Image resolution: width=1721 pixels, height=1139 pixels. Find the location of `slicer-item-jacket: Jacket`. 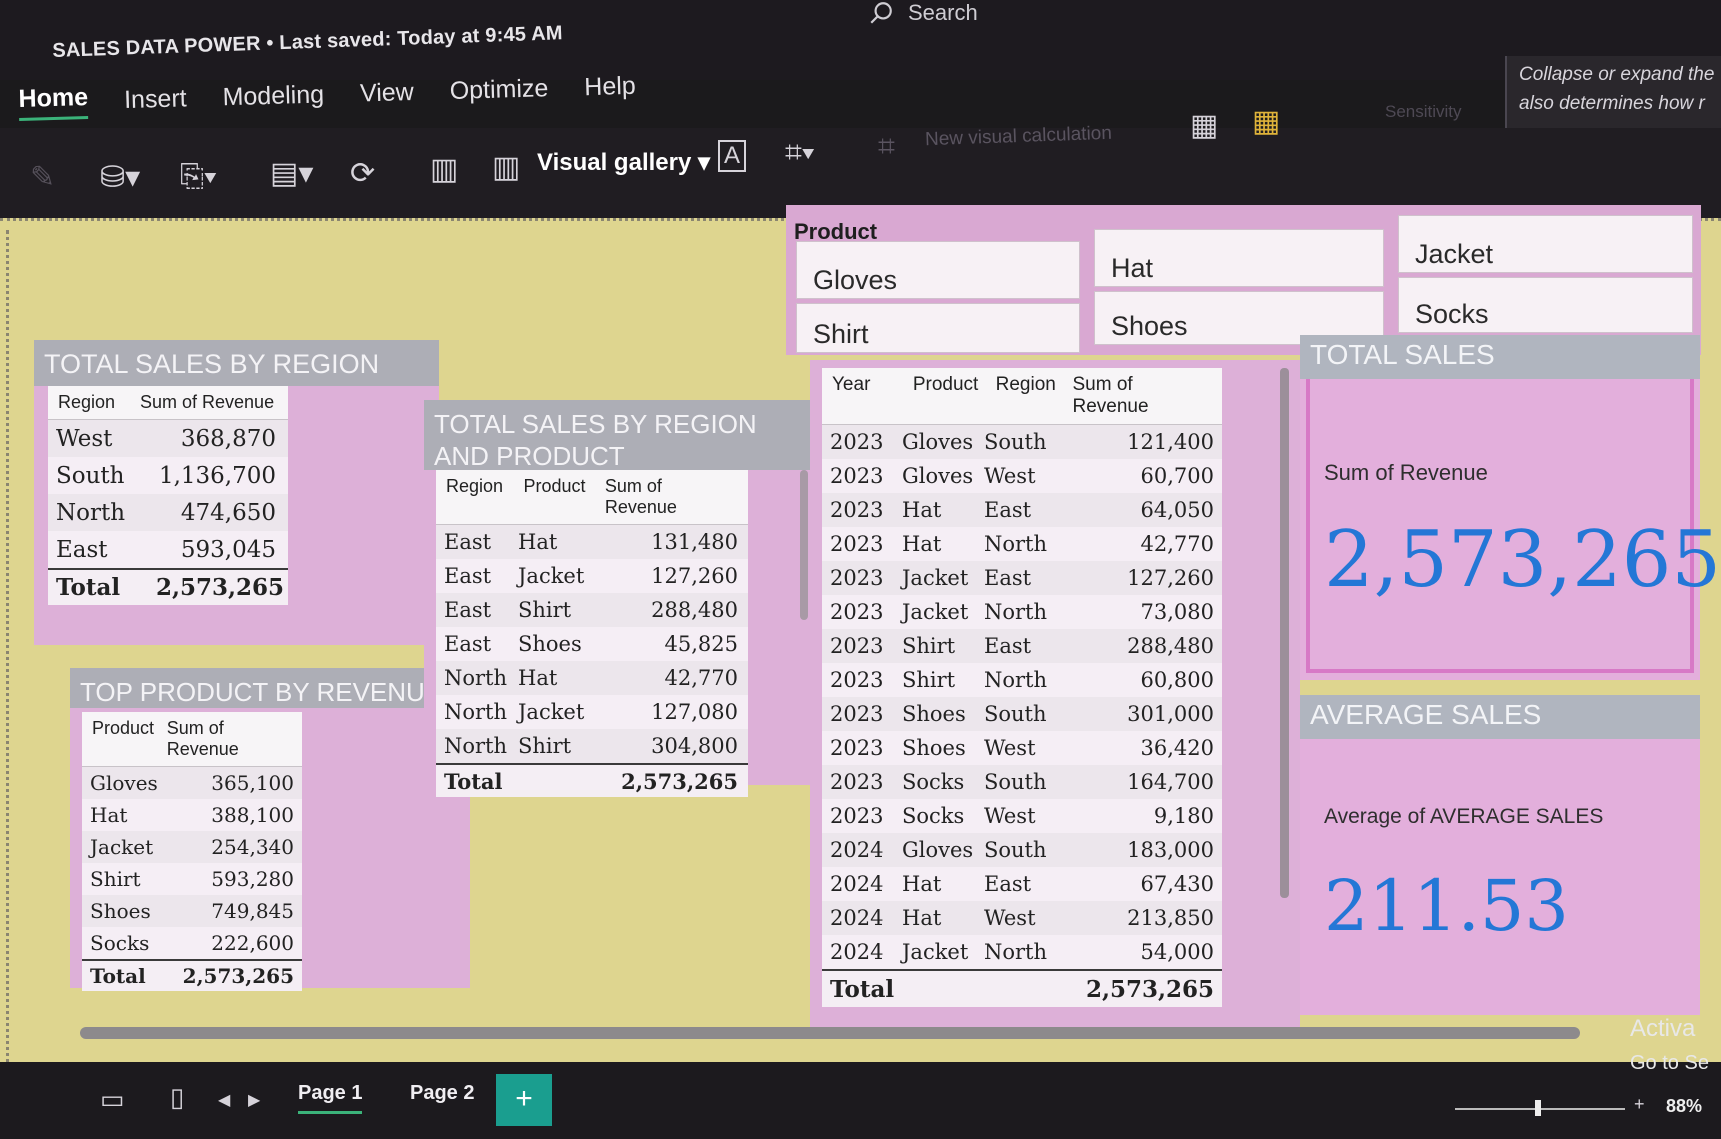

slicer-item-jacket: Jacket is located at coordinates (1545, 244).